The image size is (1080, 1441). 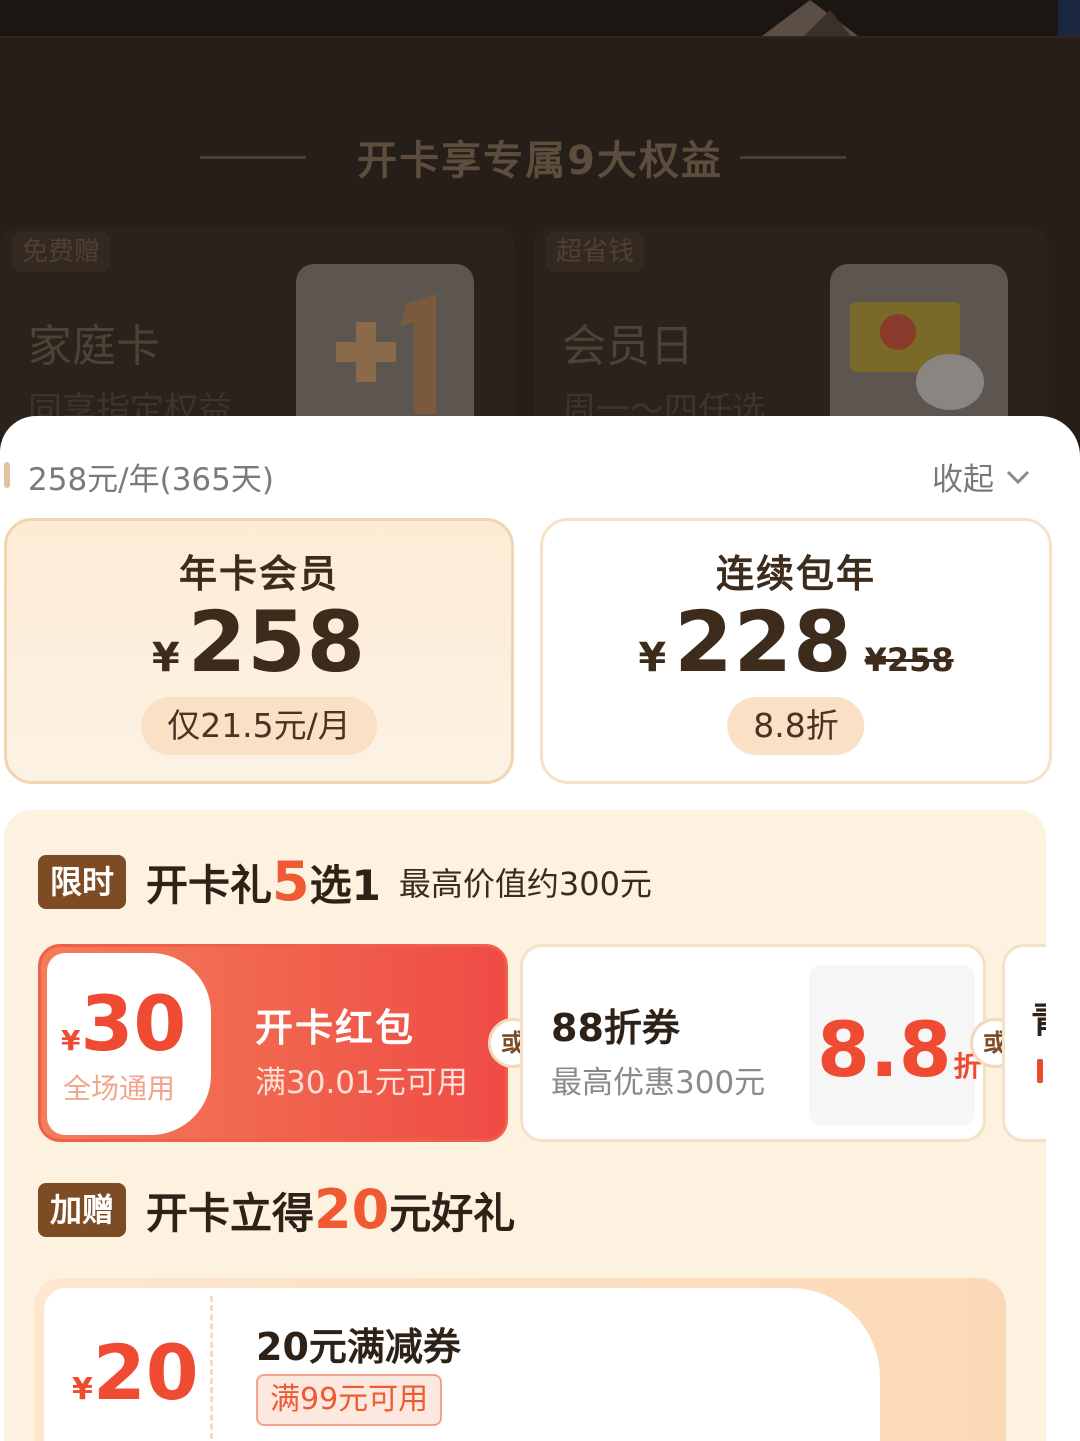 I want to click on benefit-name: 会员日, so click(x=628, y=346).